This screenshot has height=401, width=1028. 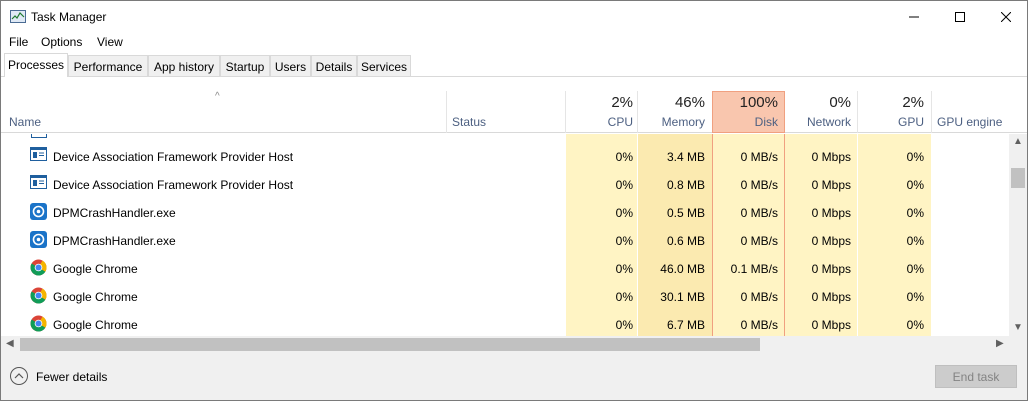 I want to click on close-button, so click(x=1005, y=16).